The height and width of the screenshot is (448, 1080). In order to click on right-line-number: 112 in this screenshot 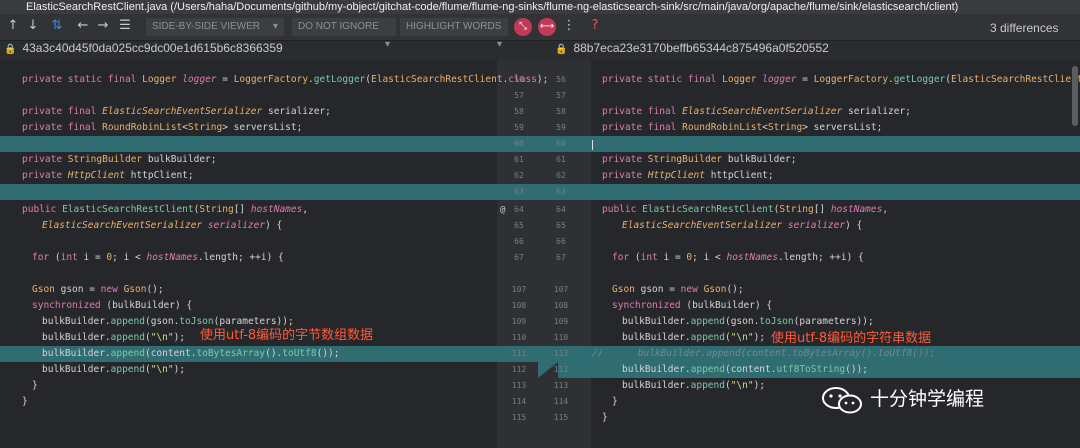, I will do `click(561, 369)`.